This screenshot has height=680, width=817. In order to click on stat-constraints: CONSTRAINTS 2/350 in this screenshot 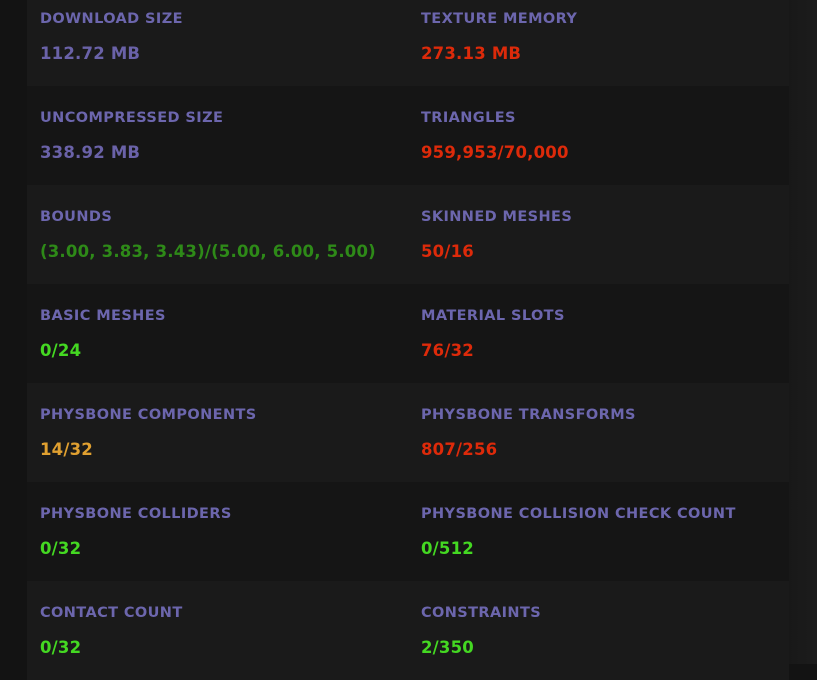, I will do `click(598, 630)`.